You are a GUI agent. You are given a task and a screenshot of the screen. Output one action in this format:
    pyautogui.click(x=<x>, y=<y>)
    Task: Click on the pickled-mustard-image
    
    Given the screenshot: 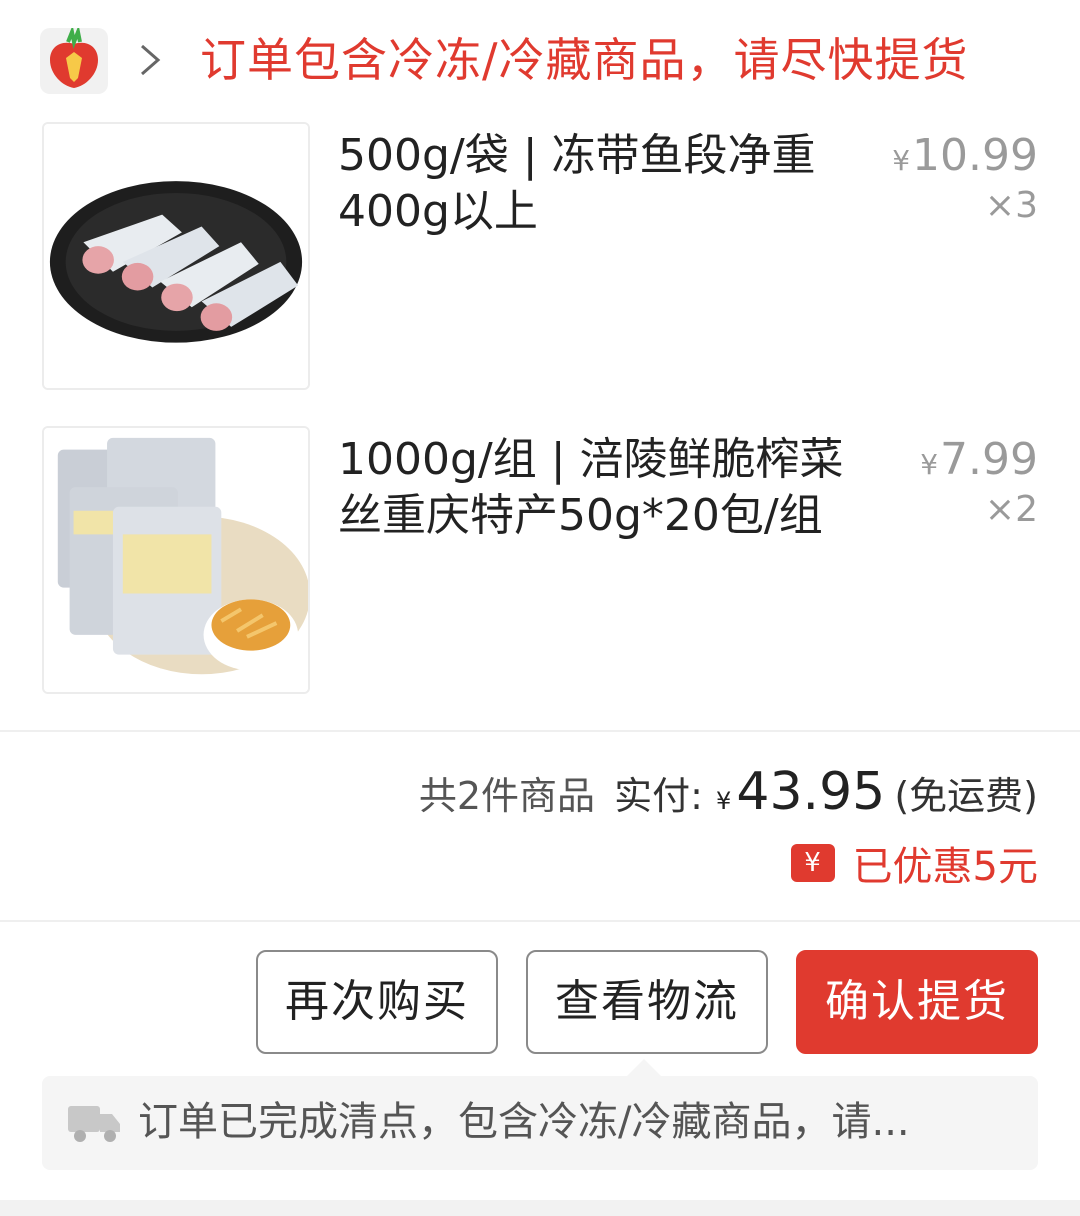 What is the action you would take?
    pyautogui.click(x=176, y=560)
    